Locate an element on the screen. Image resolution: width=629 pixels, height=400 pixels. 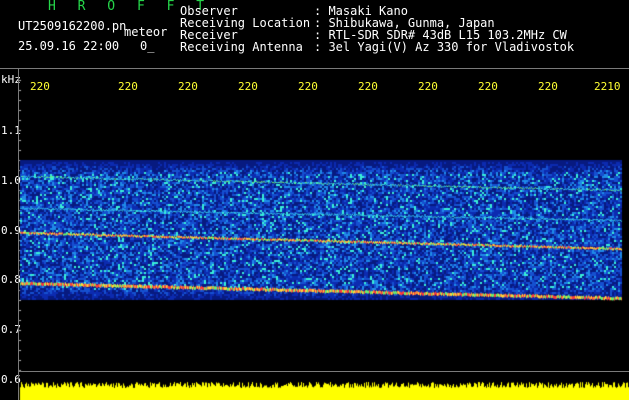
time-label: 2210 is located at coordinates (607, 86).